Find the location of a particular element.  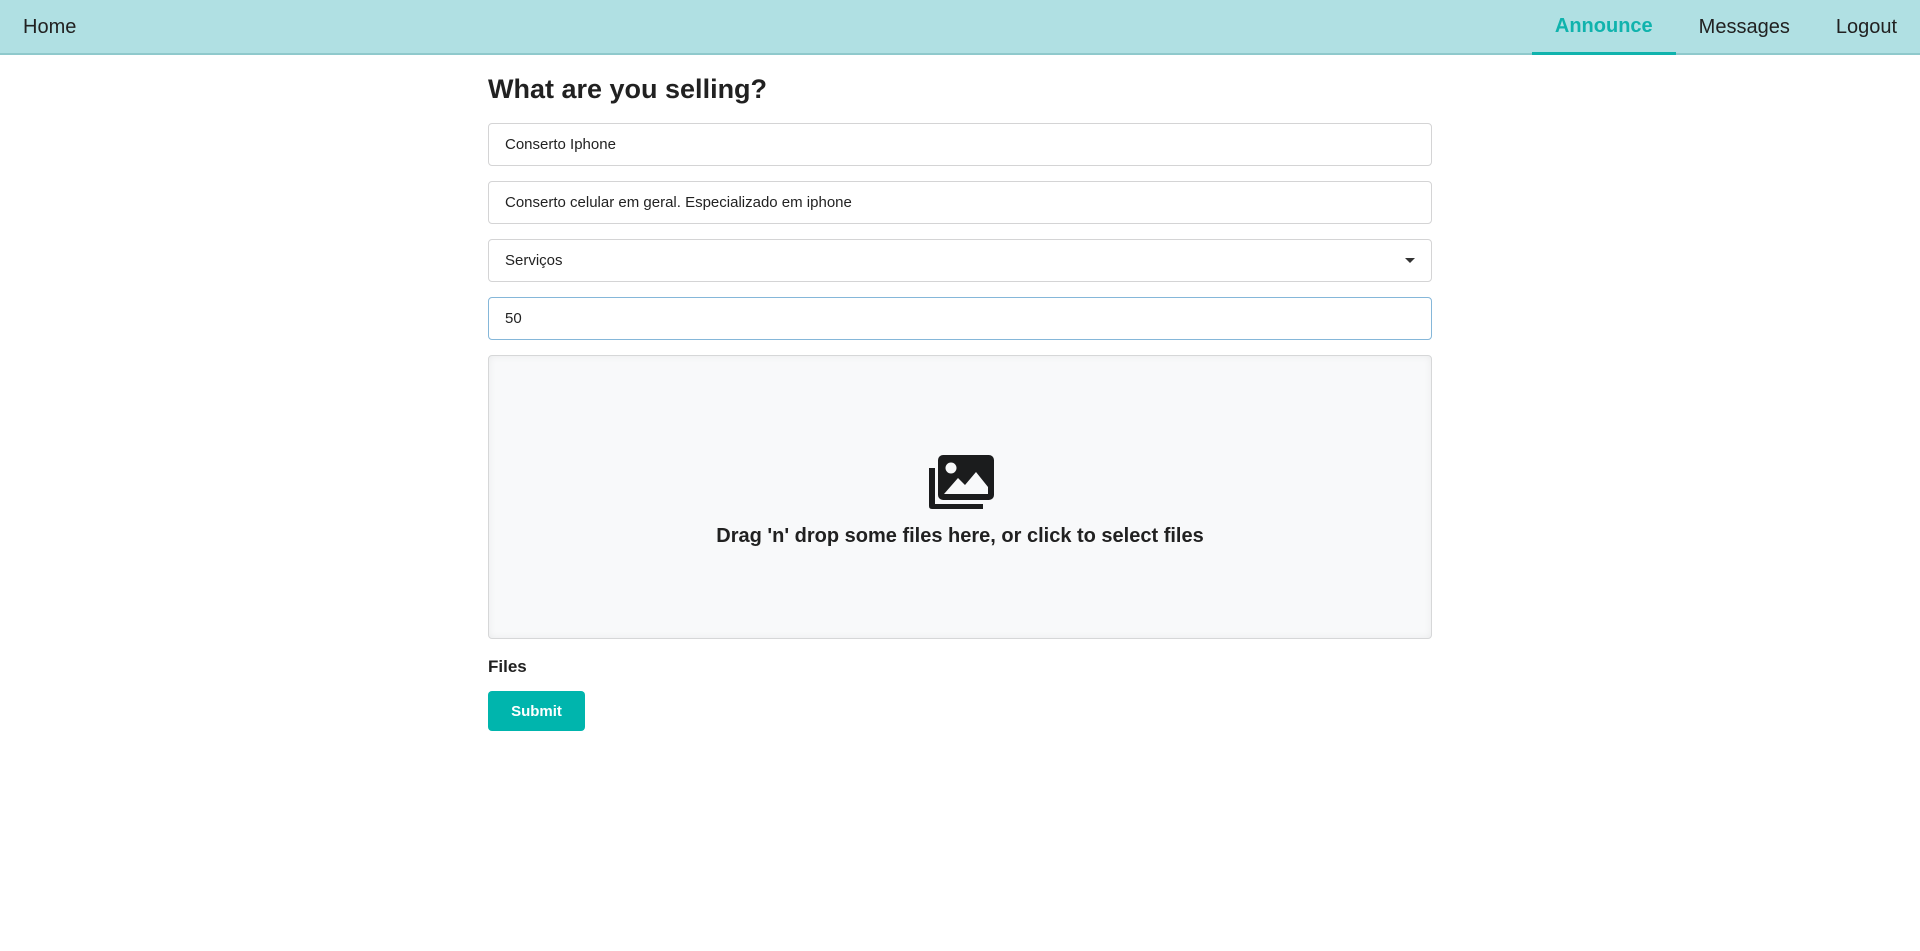

top-navbar: Home Announce Messages Logout is located at coordinates (960, 27).